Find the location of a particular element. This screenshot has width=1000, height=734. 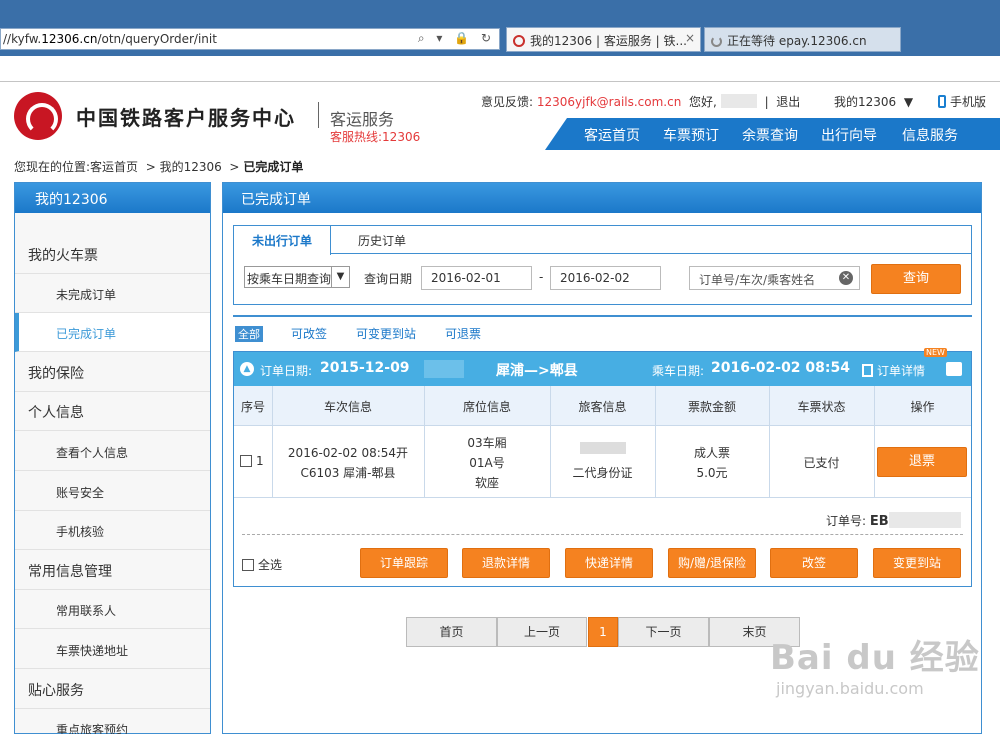

user-bar: 意见反馈: 12306yjfk@rails.com.cn 您好, | 退出 is located at coordinates (641, 101).